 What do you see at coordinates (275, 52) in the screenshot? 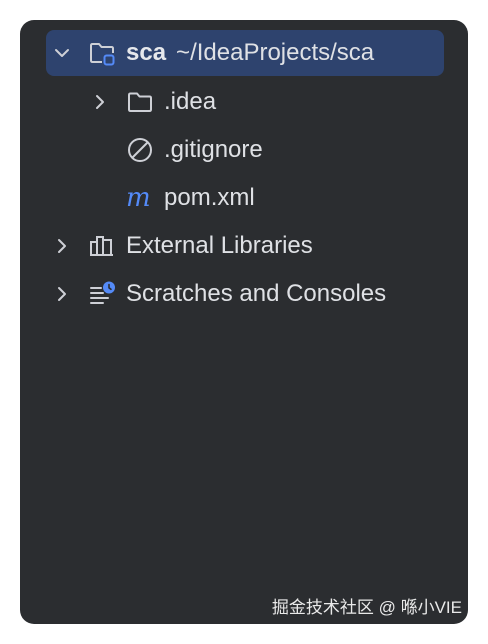
I see `project-path: ~/IdeaProjects/sca` at bounding box center [275, 52].